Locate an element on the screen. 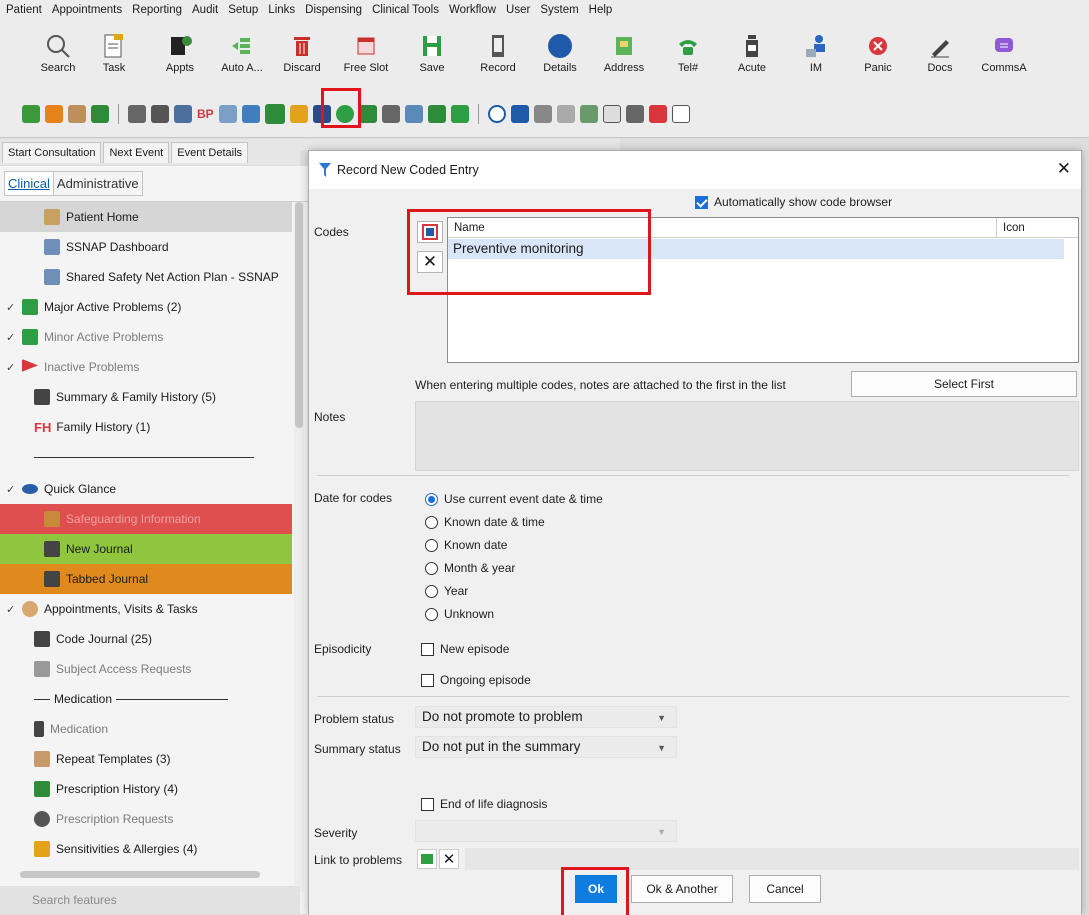 The height and width of the screenshot is (915, 1089). green-square-icon is located at coordinates (436, 114).